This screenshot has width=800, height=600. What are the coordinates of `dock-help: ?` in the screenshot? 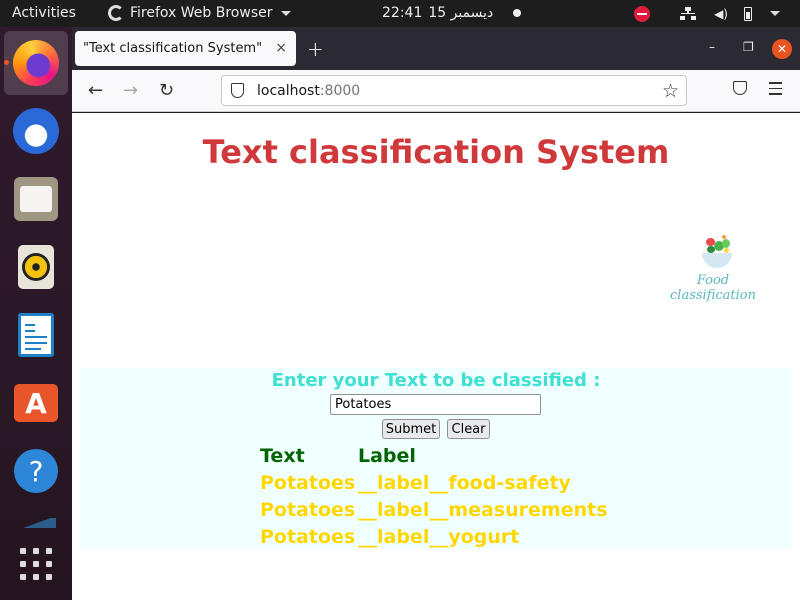 It's located at (36, 471).